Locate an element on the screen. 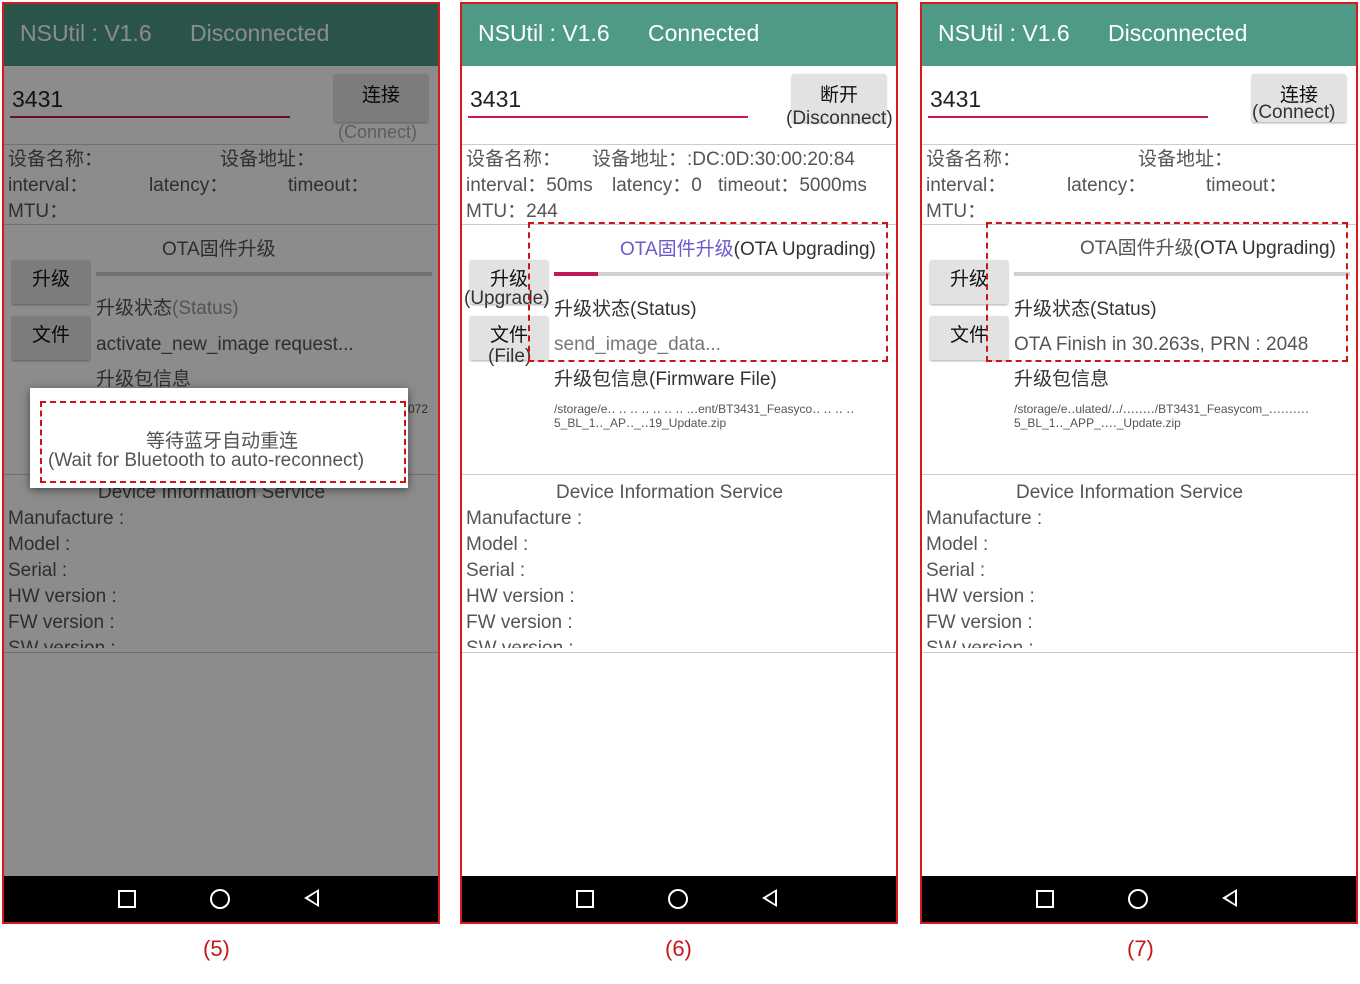  caption-7: (7) is located at coordinates (1140, 948).